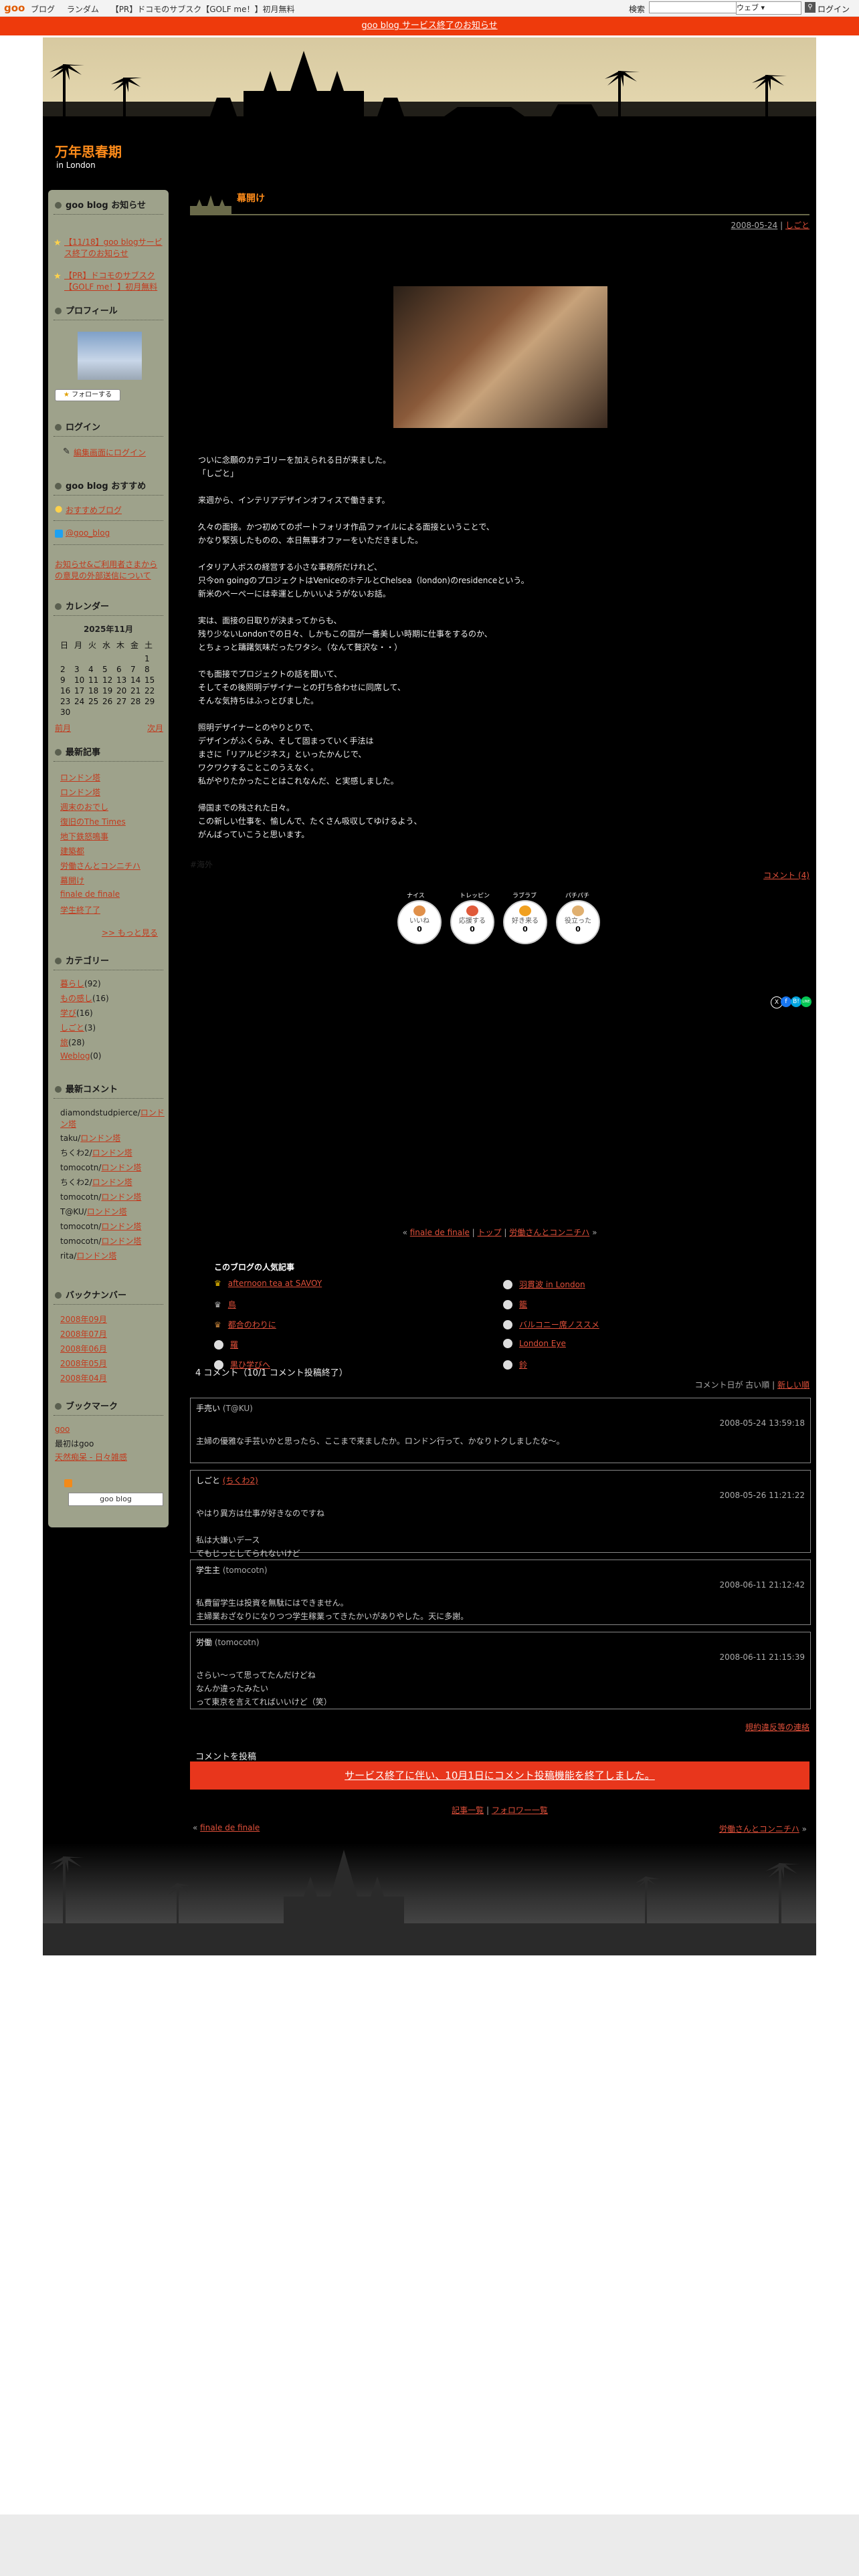 Image resolution: width=859 pixels, height=2576 pixels. I want to click on bookmark-link-1: goo, so click(63, 1429).